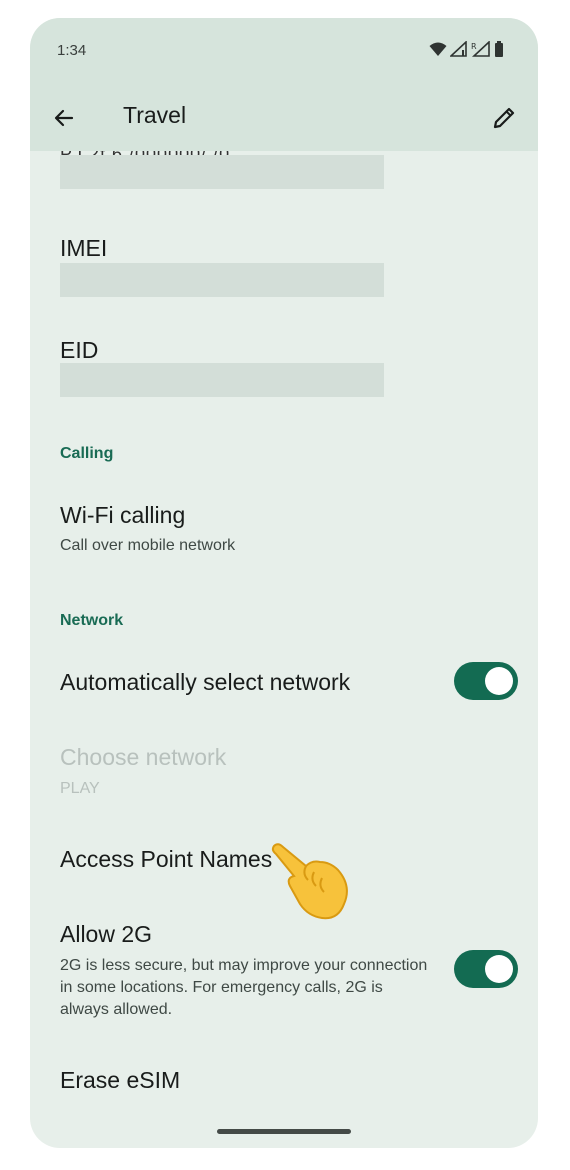 Image resolution: width=570 pixels, height=1170 pixels. Describe the element at coordinates (205, 682) in the screenshot. I see `auto-select-network-title: Automatically select network` at that location.